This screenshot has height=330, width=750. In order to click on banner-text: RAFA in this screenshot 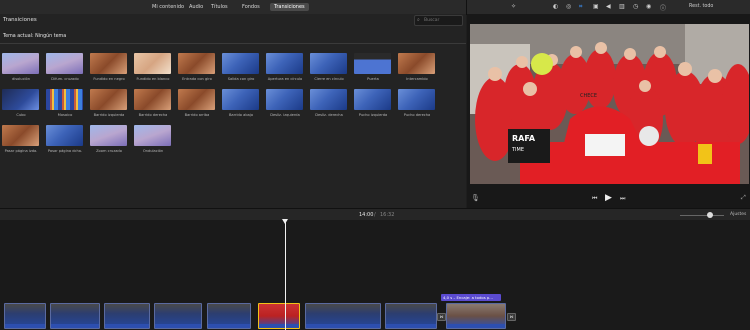, I will do `click(524, 138)`.